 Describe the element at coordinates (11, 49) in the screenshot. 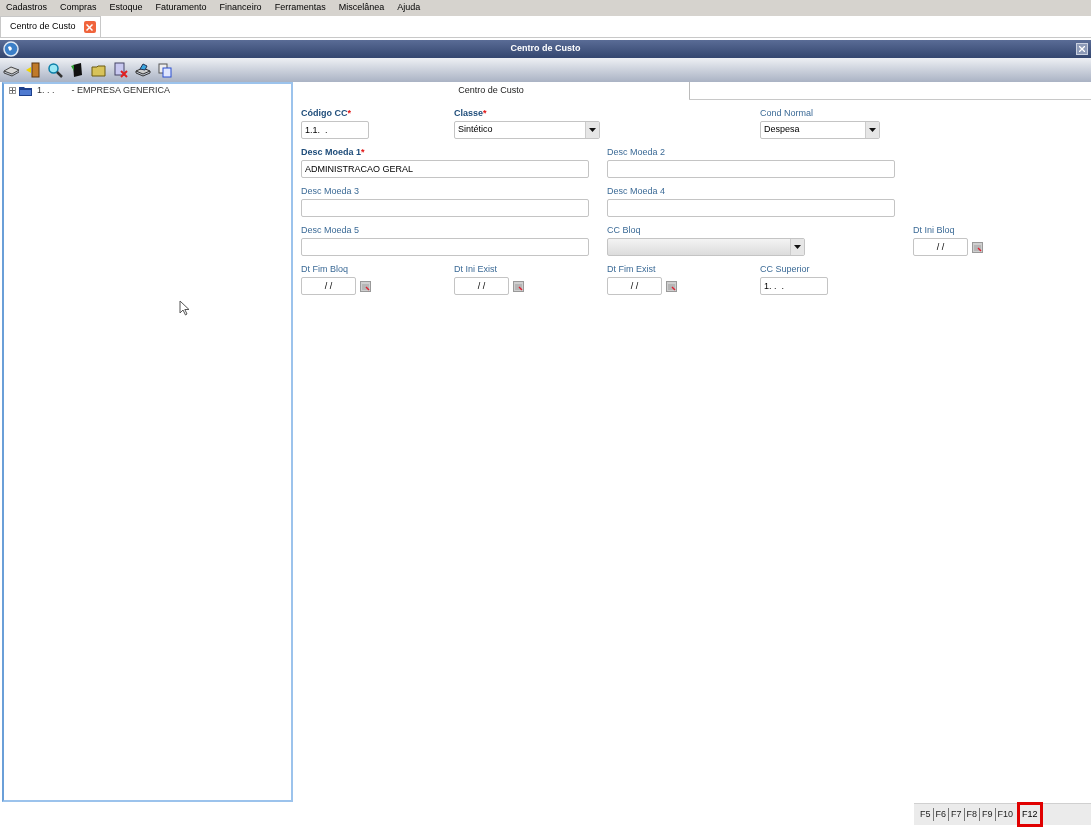

I see `globe-icon` at that location.